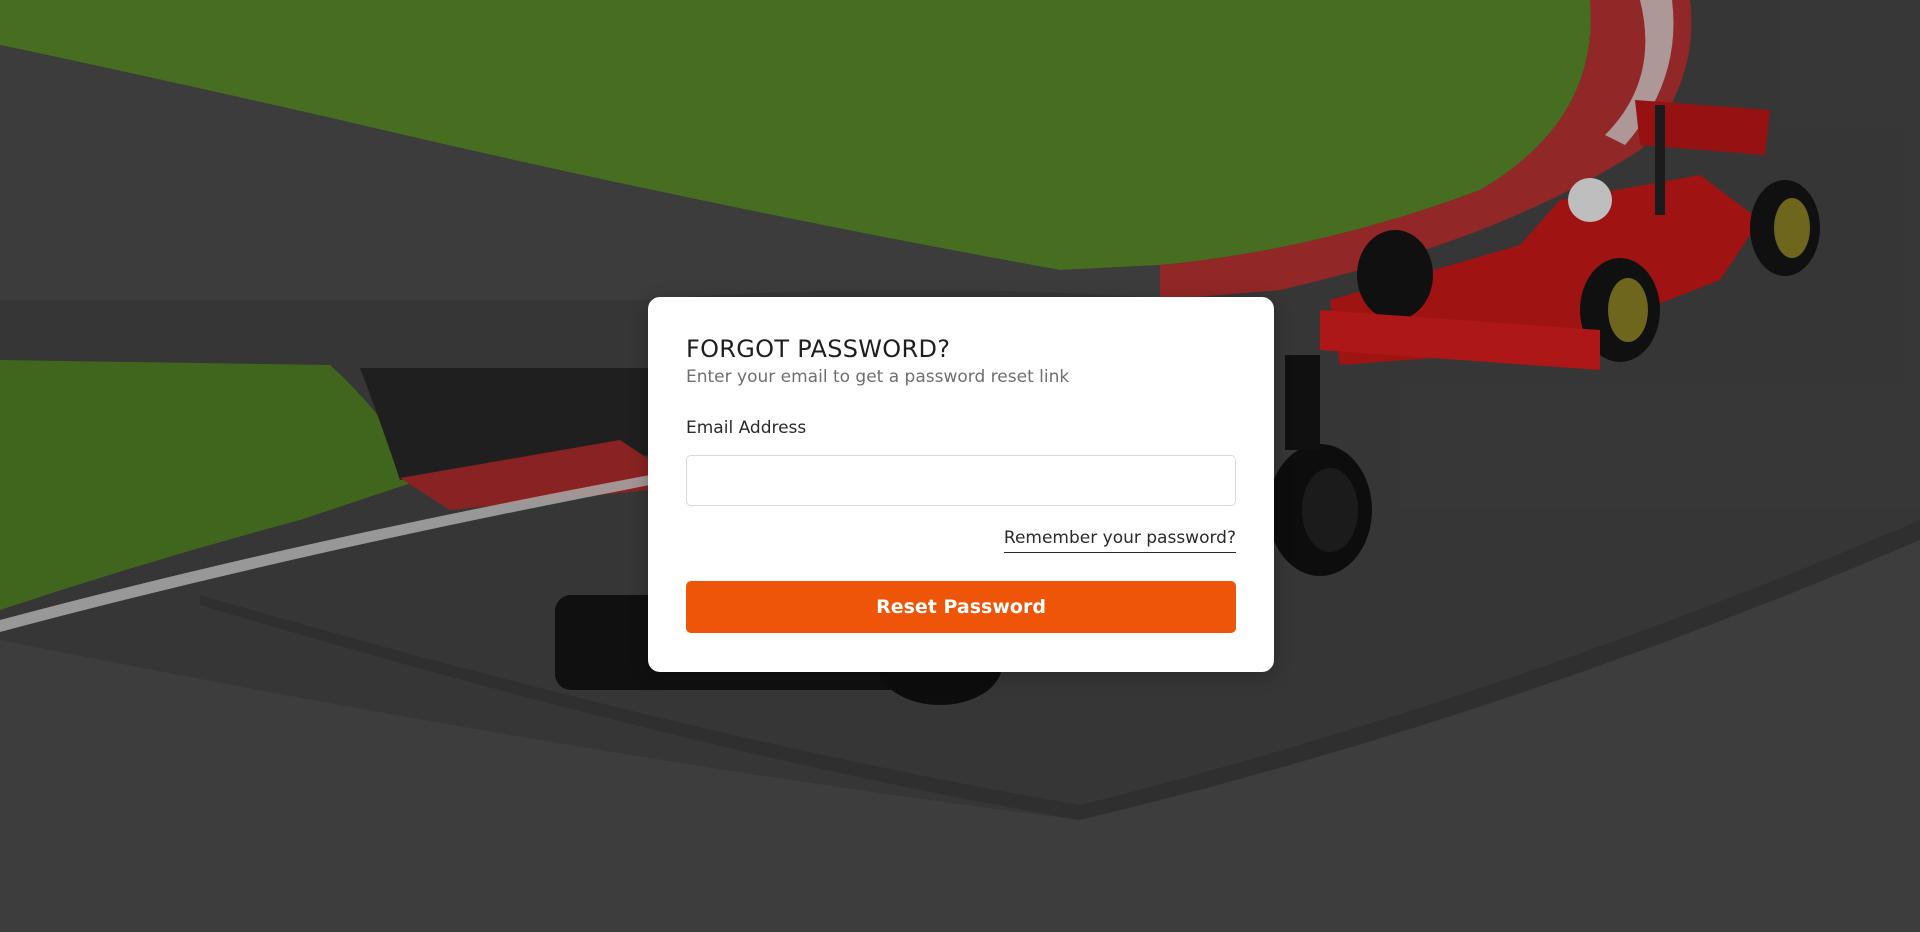  Describe the element at coordinates (961, 607) in the screenshot. I see `reset-password-button: Reset Password` at that location.